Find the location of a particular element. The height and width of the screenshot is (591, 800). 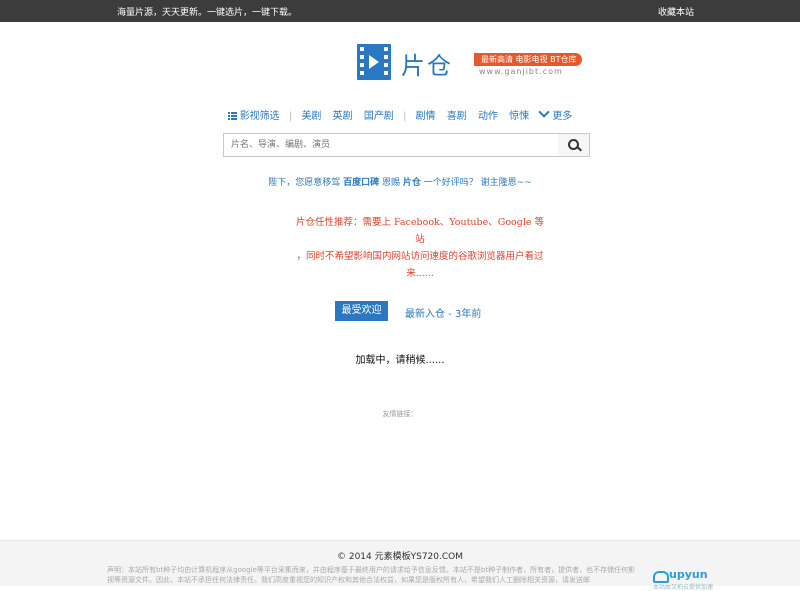

category-nav: 影视筛选 | 美剧 英剧 国产剧 | 剧情 喜剧 动作 惊悚 更多 is located at coordinates (400, 114).